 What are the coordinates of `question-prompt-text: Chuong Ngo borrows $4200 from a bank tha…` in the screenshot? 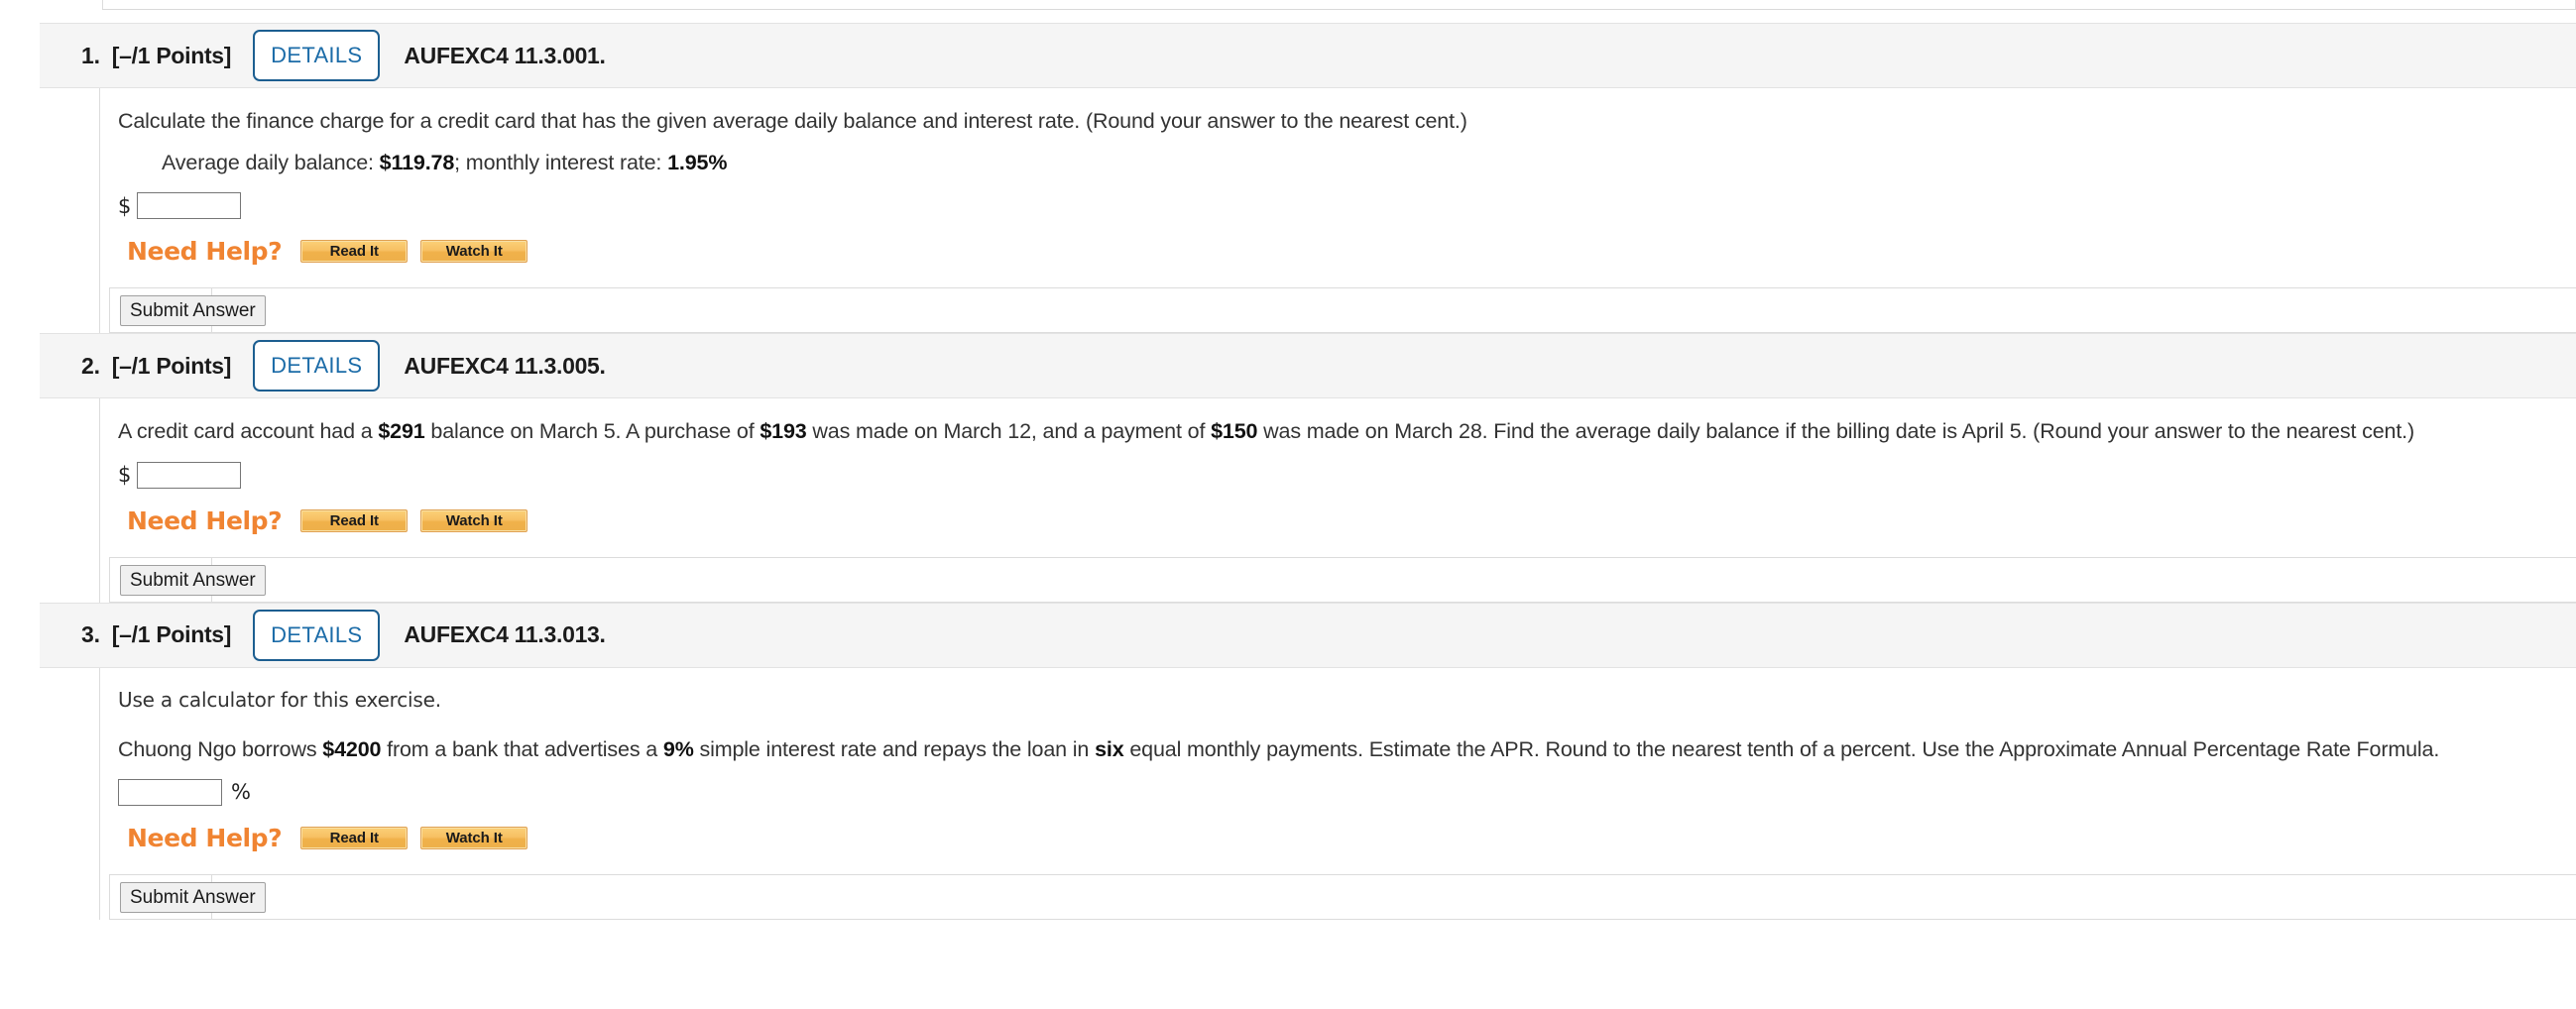 It's located at (1279, 748).